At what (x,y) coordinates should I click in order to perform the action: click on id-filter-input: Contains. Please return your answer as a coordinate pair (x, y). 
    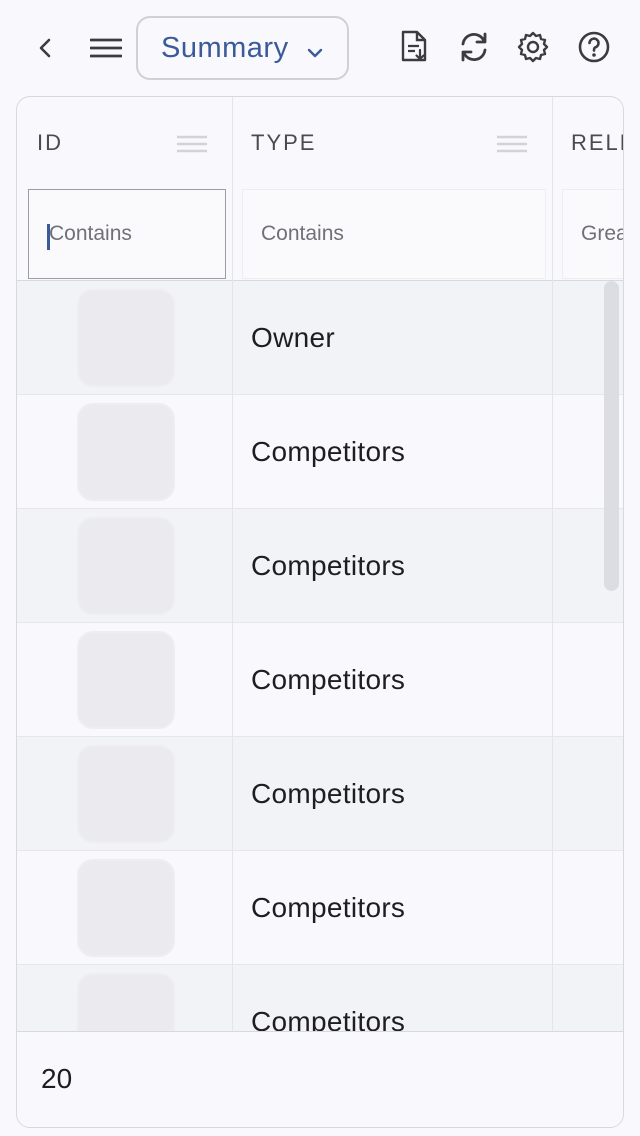
    Looking at the image, I should click on (127, 234).